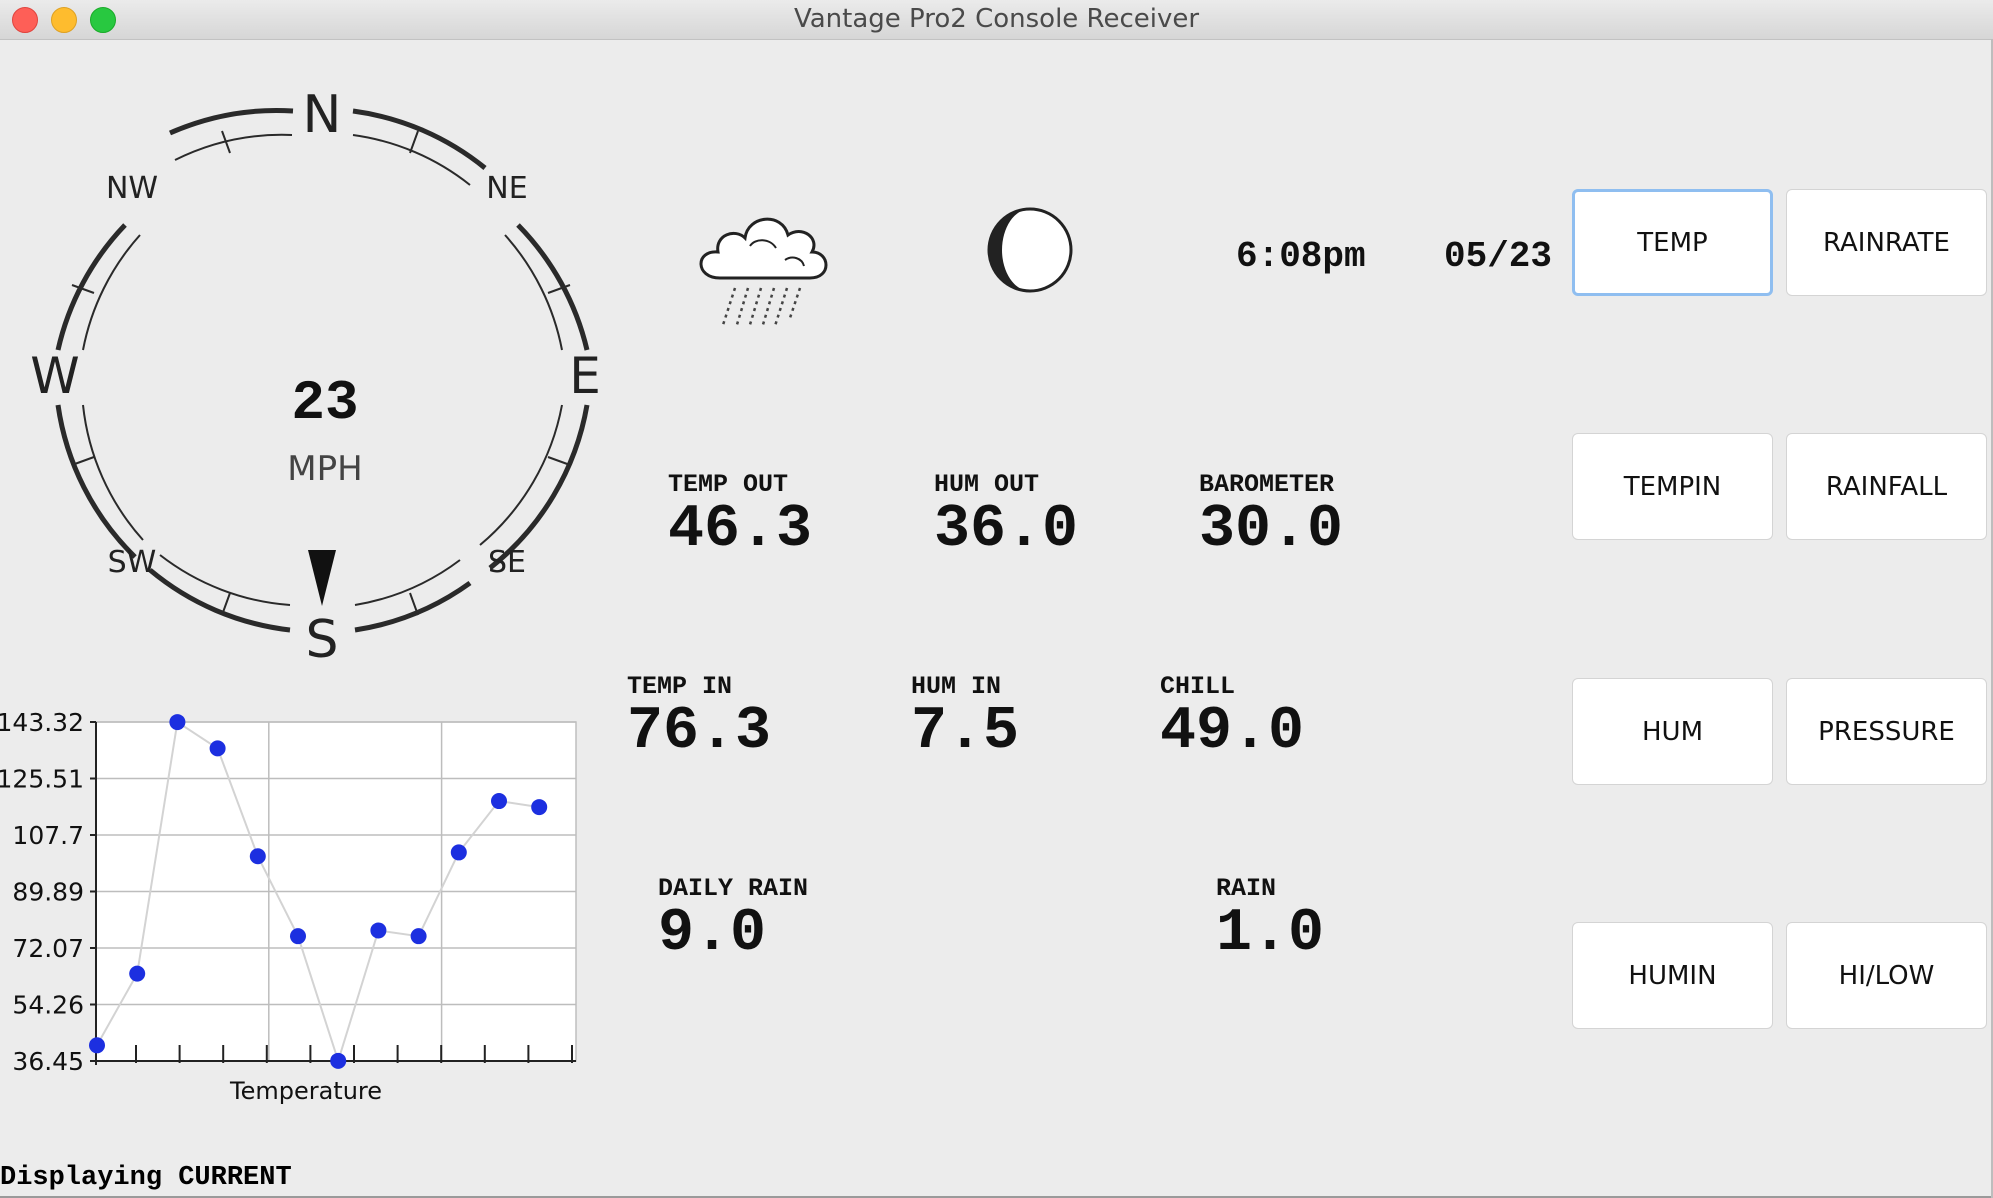 This screenshot has width=1993, height=1198. What do you see at coordinates (1270, 934) in the screenshot?
I see `rain-value: 1.0` at bounding box center [1270, 934].